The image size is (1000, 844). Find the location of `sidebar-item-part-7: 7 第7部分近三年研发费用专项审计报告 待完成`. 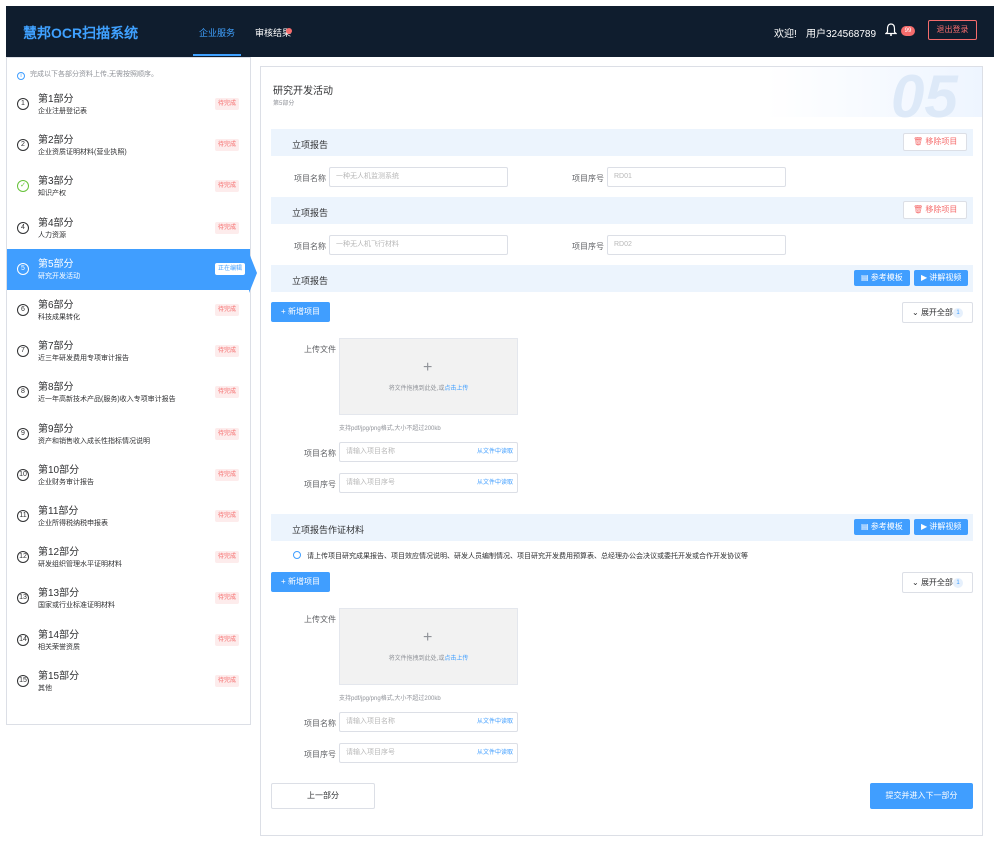

sidebar-item-part-7: 7 第7部分近三年研发费用专项审计报告 待完成 is located at coordinates (128, 351).